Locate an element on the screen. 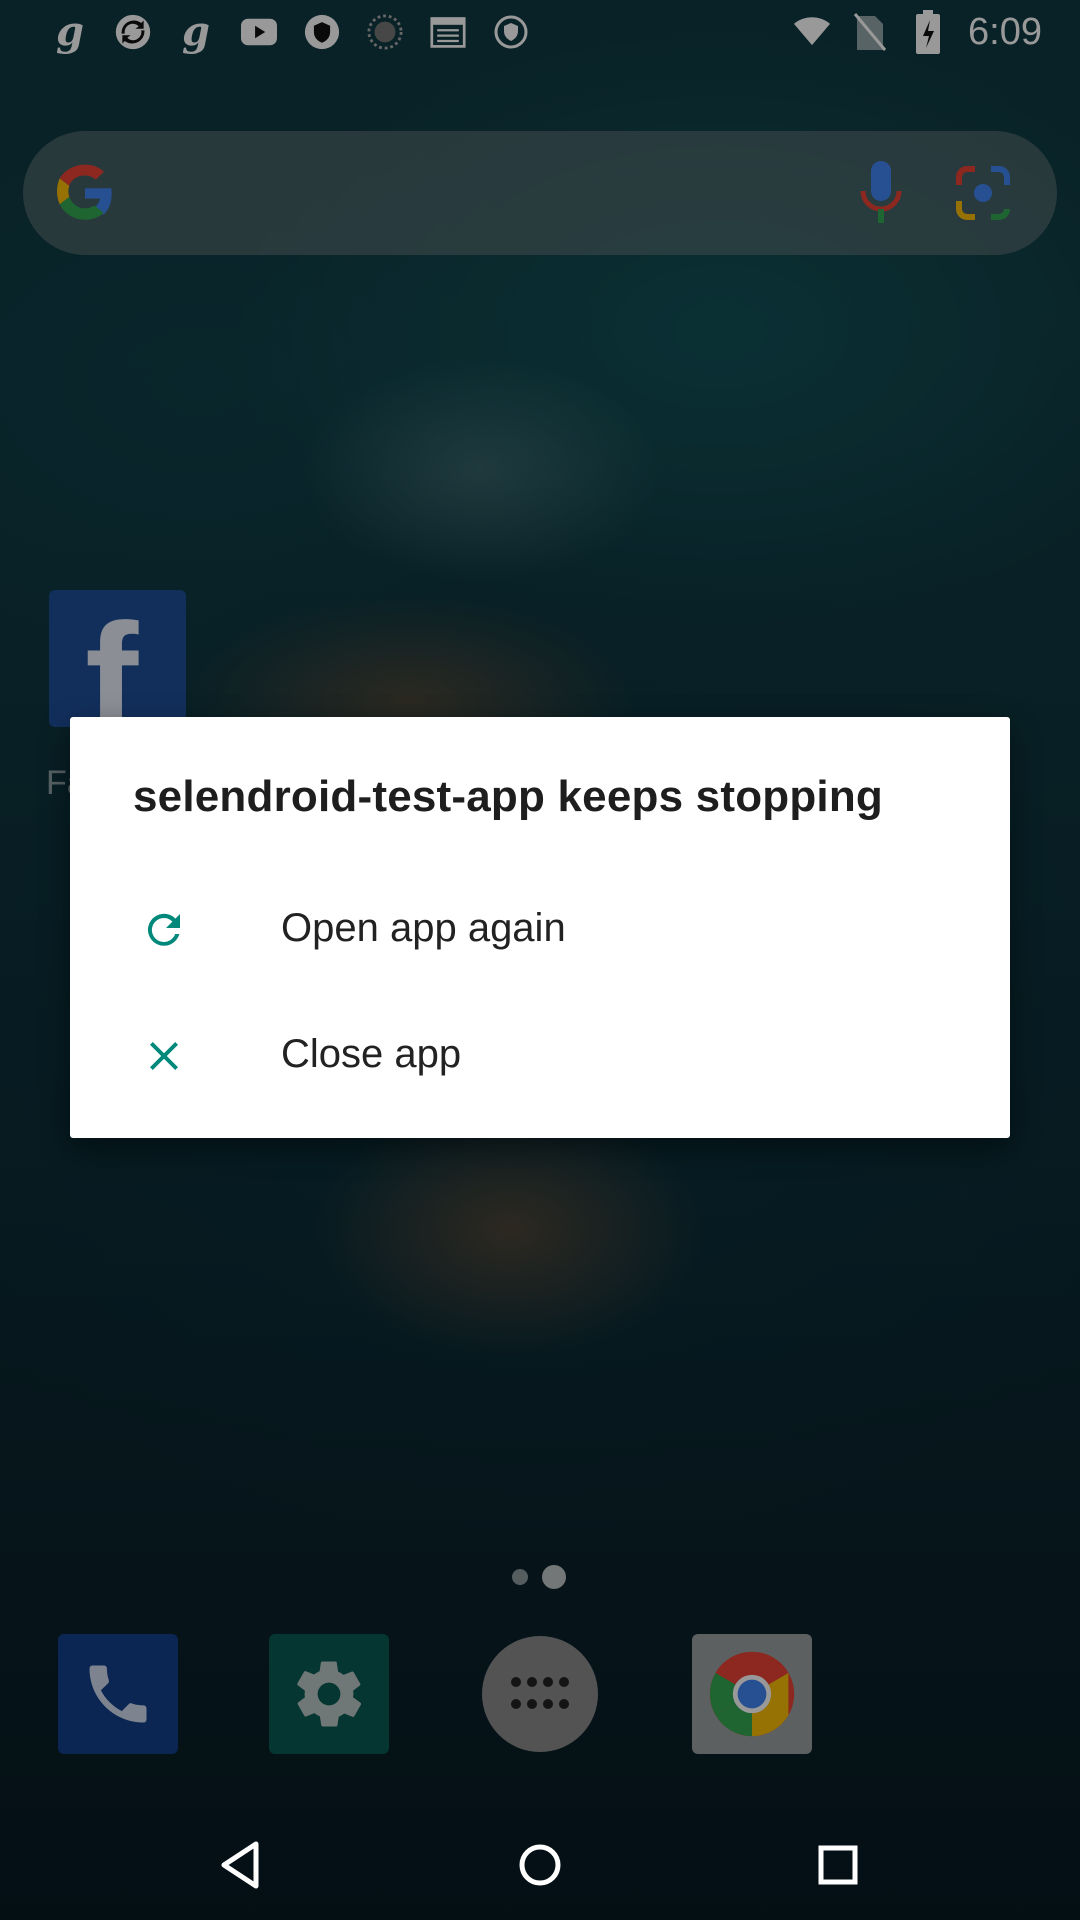 The image size is (1080, 1920). recents-icon is located at coordinates (838, 1865).